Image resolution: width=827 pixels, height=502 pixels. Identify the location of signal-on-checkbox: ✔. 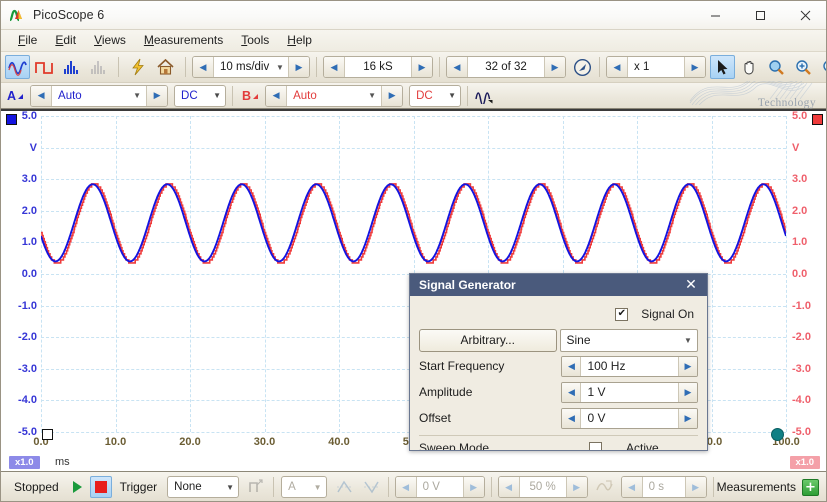
(622, 314).